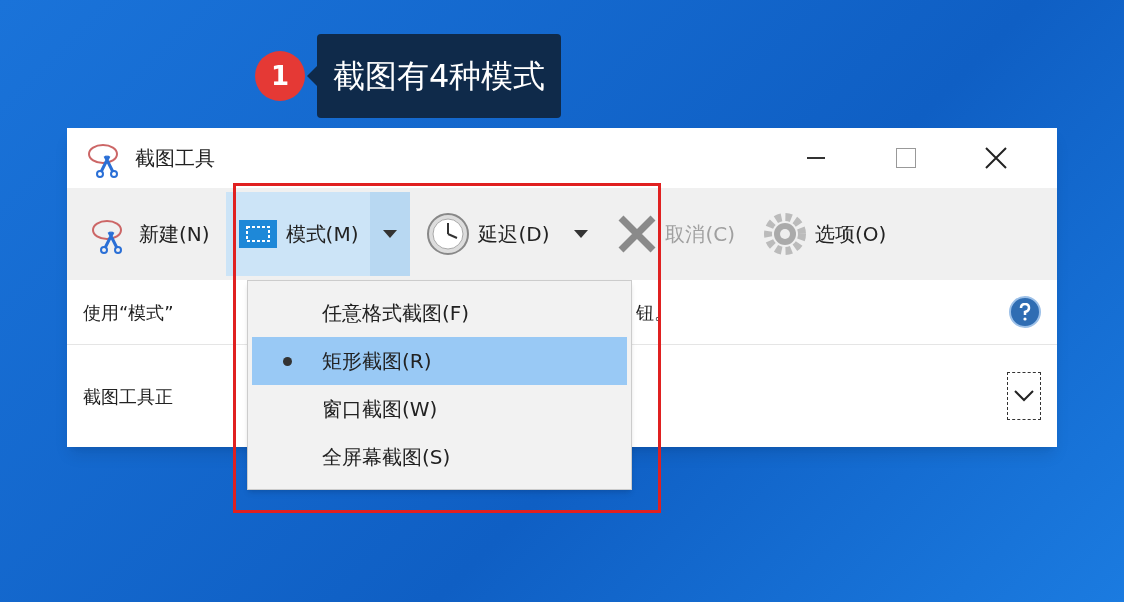 The width and height of the screenshot is (1124, 602). I want to click on help-icon, so click(1025, 312).